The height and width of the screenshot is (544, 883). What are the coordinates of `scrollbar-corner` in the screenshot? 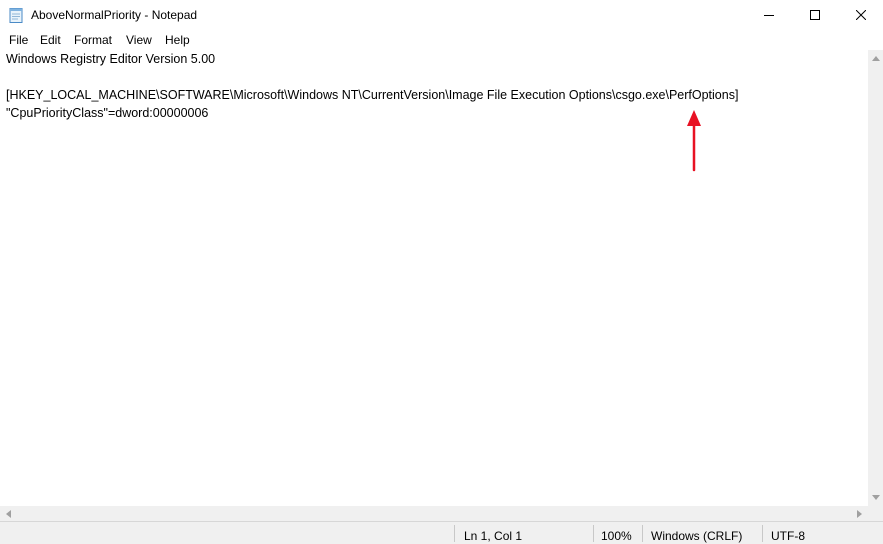 It's located at (875, 513).